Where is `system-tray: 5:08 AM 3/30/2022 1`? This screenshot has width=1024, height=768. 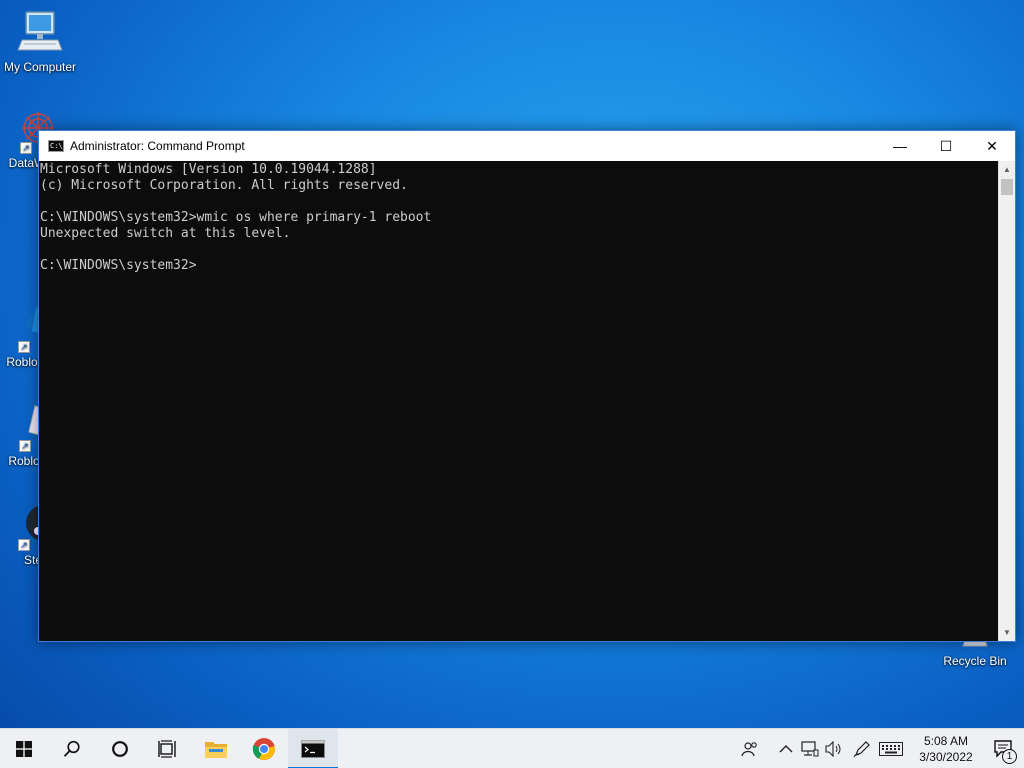 system-tray: 5:08 AM 3/30/2022 1 is located at coordinates (881, 748).